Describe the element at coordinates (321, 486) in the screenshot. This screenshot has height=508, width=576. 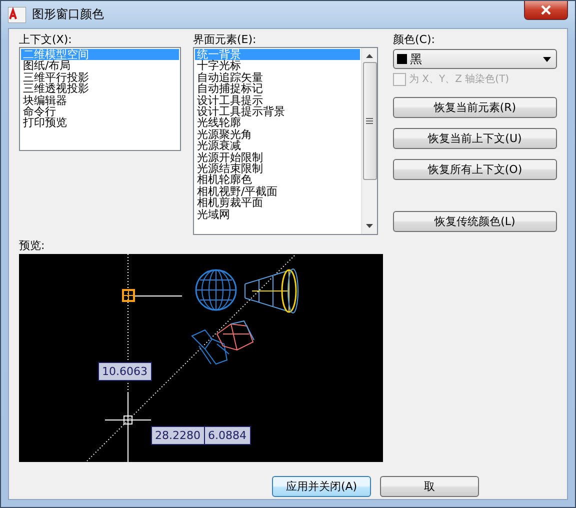
I see `dialog-button: 应用并关闭(A)` at that location.